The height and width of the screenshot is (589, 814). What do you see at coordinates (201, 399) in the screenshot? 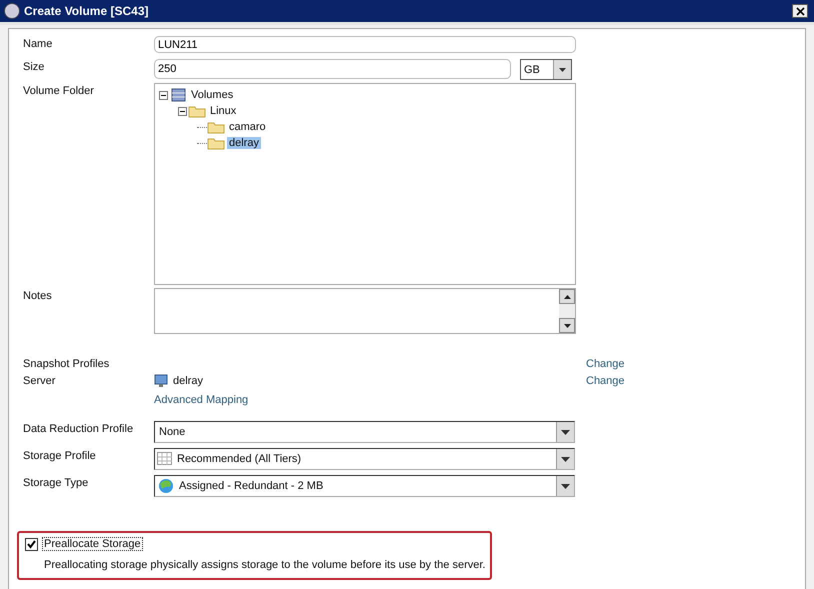
I see `advanced-mapping-link: Advanced Mapping` at bounding box center [201, 399].